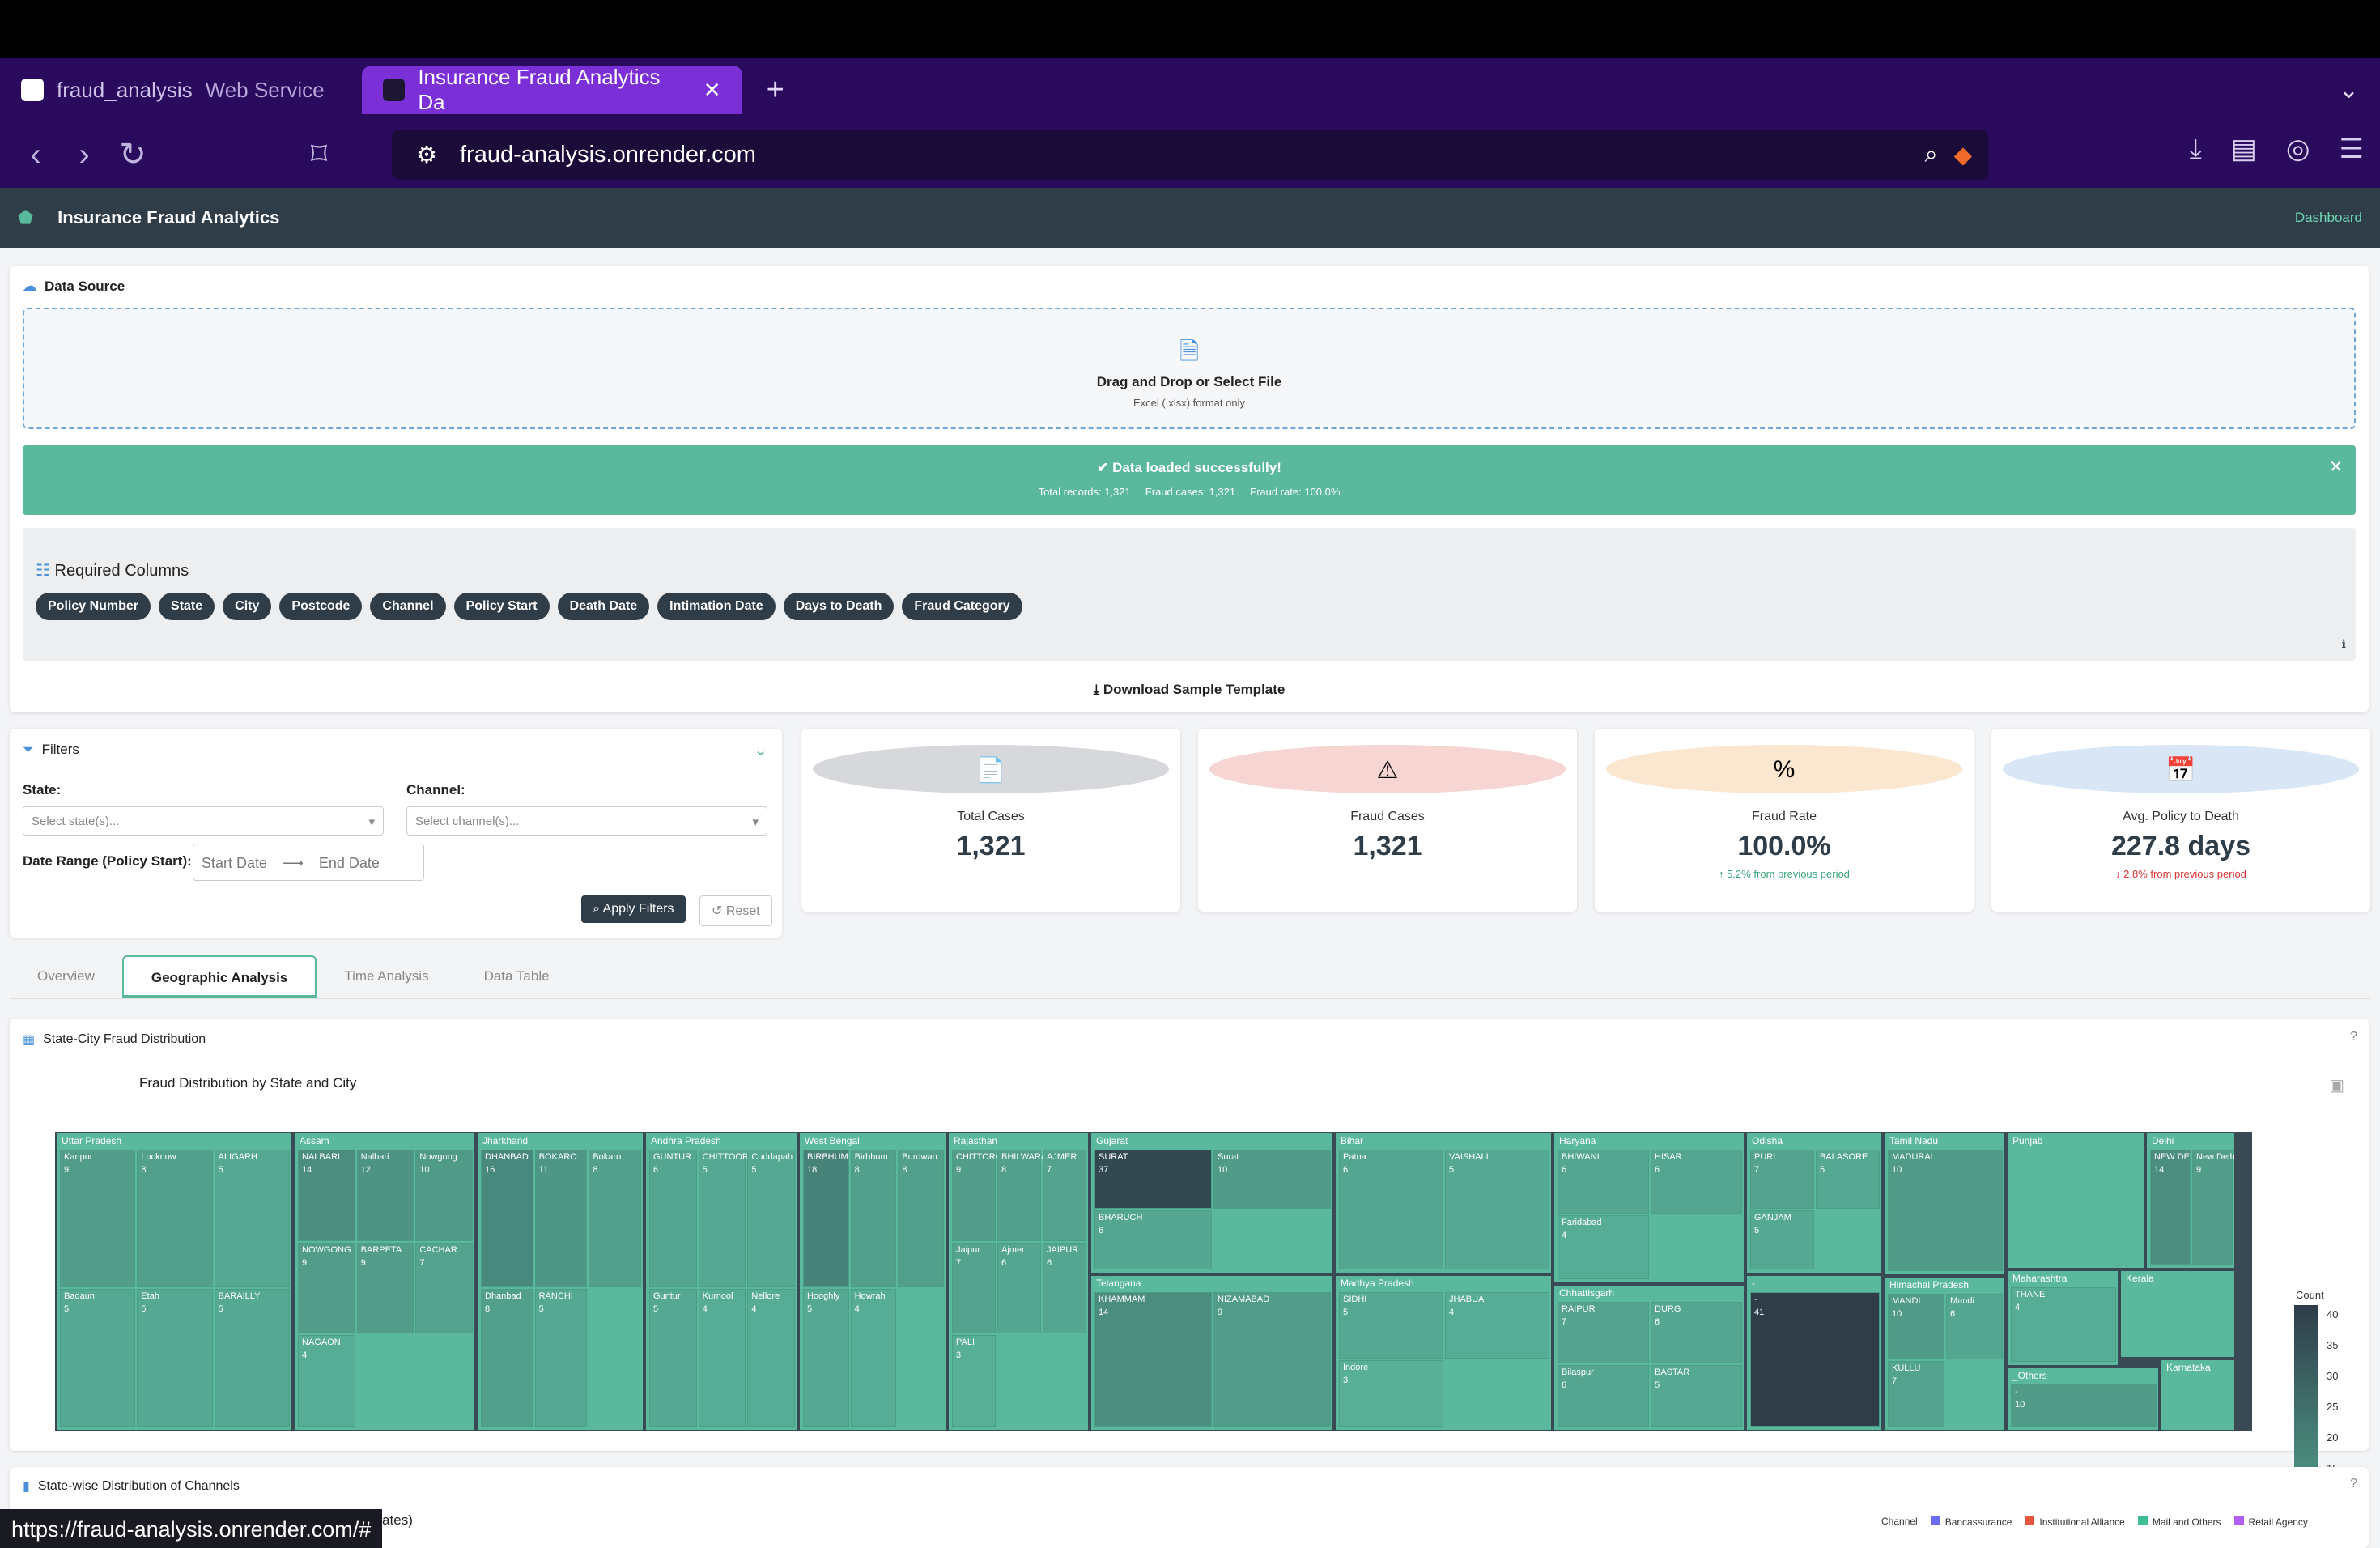 The width and height of the screenshot is (2380, 1548). Describe the element at coordinates (1604, 1332) in the screenshot. I see `treemap-city: RAIPUR 7` at that location.